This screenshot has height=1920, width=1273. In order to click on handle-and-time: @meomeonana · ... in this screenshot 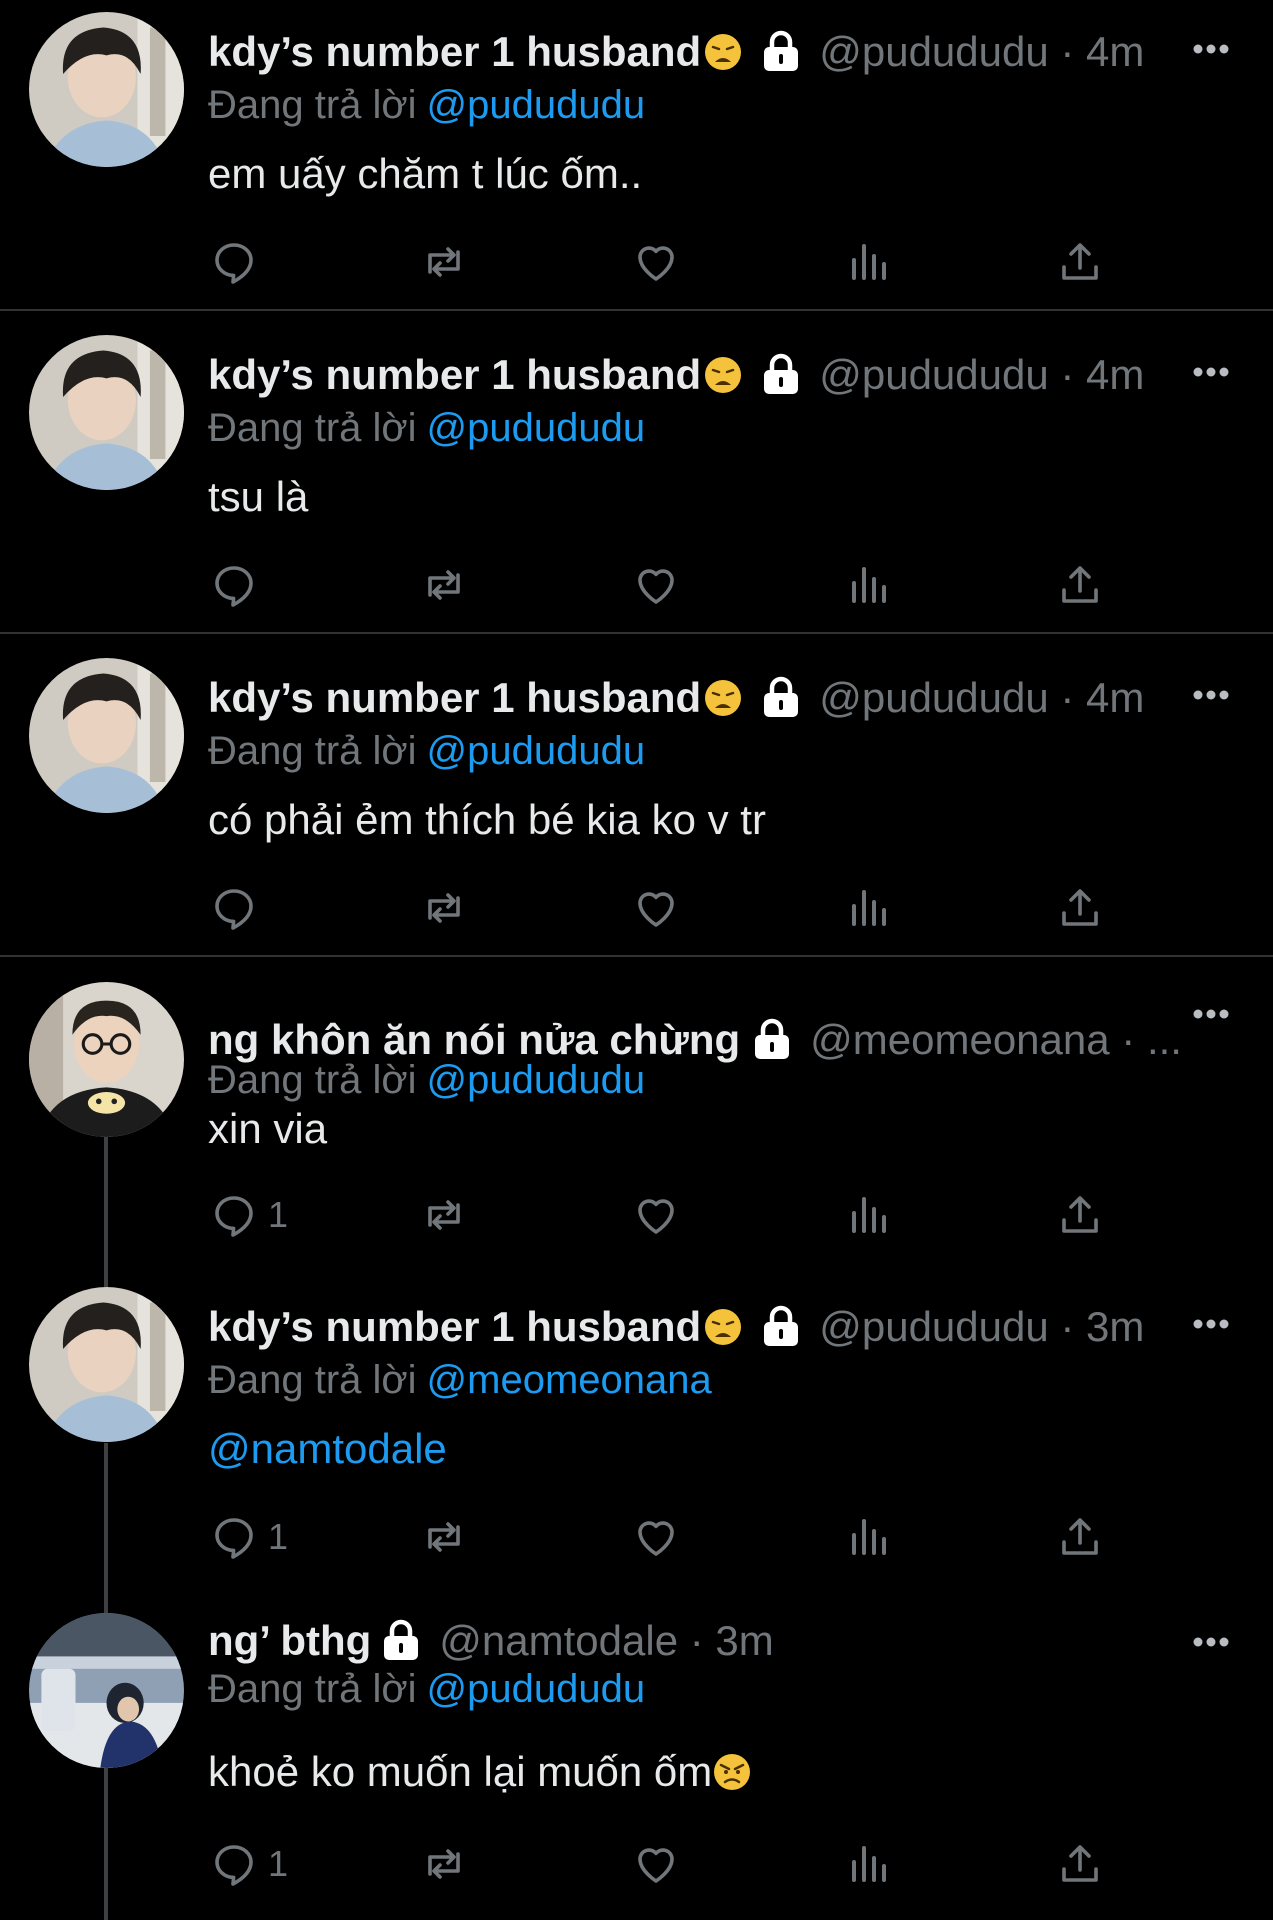, I will do `click(996, 1039)`.